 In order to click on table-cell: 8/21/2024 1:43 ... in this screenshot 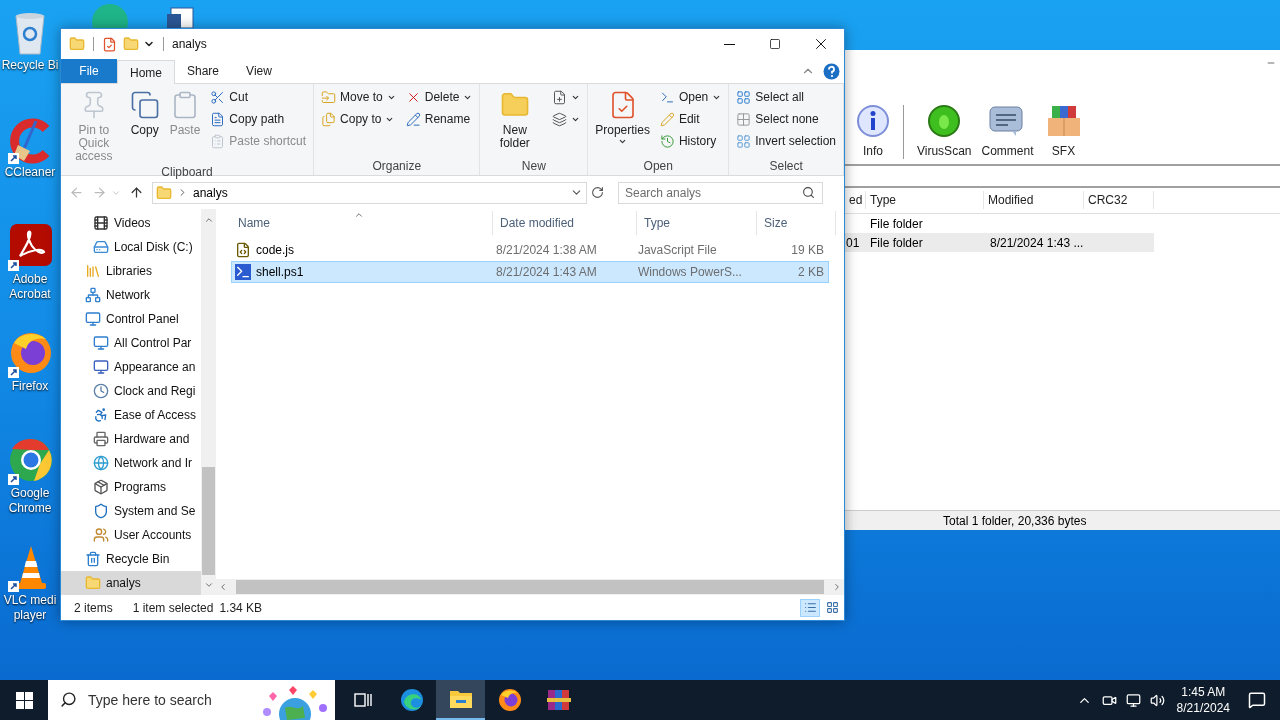, I will do `click(1037, 242)`.